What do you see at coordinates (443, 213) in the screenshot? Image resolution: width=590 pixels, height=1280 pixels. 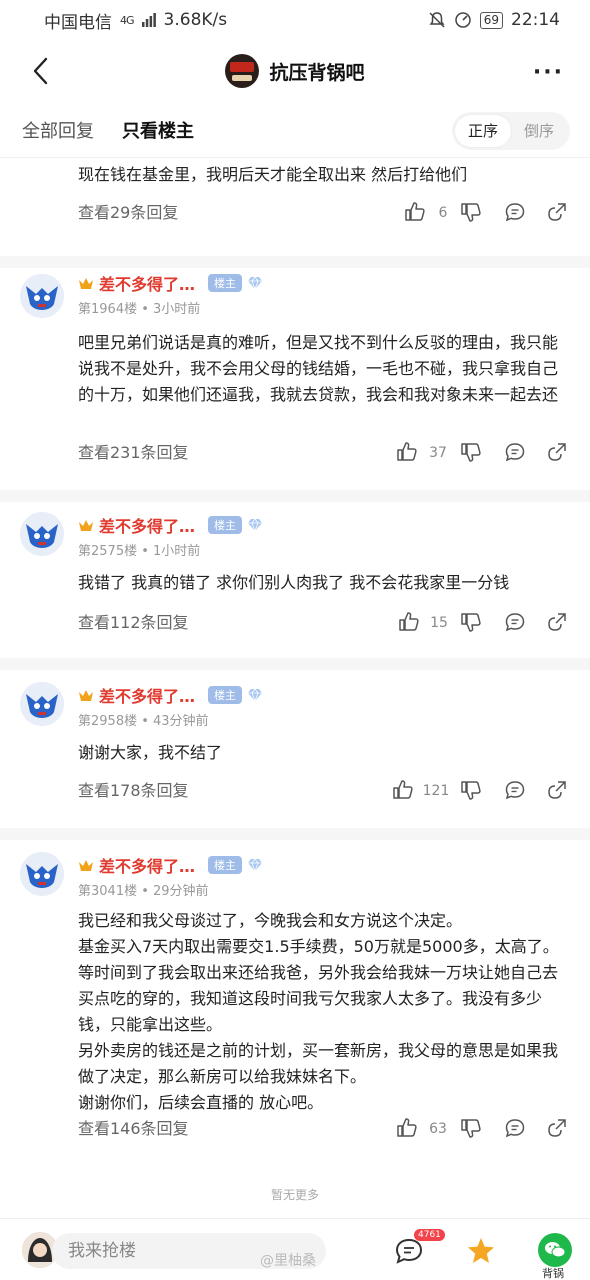 I see `like-count: 6` at bounding box center [443, 213].